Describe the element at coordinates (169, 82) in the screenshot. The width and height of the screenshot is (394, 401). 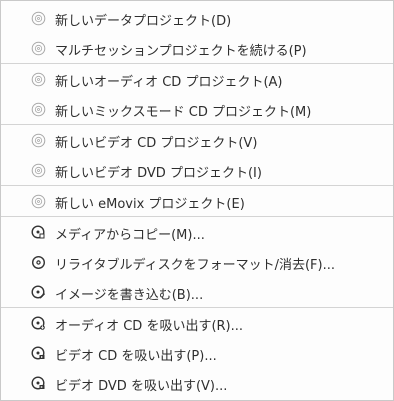
I see `menu-item-label: 新しいオーディオ CD プロジェクト(A)` at that location.